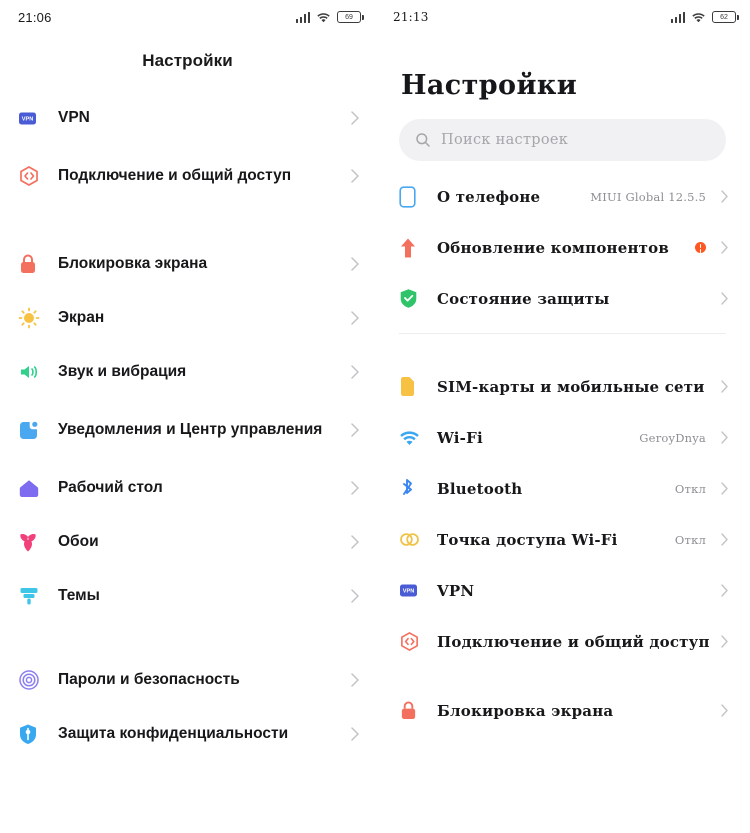 The width and height of the screenshot is (750, 833). I want to click on privacy-shield-icon, so click(38, 734).